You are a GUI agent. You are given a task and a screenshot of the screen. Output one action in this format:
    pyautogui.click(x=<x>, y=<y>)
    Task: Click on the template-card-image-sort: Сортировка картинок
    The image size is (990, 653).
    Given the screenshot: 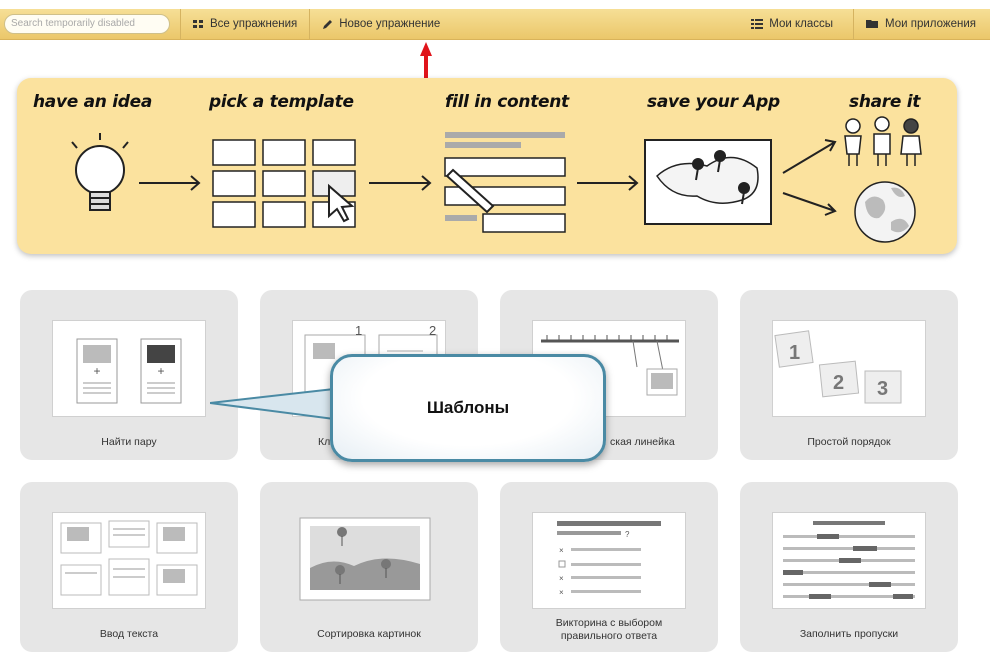 What is the action you would take?
    pyautogui.click(x=369, y=567)
    